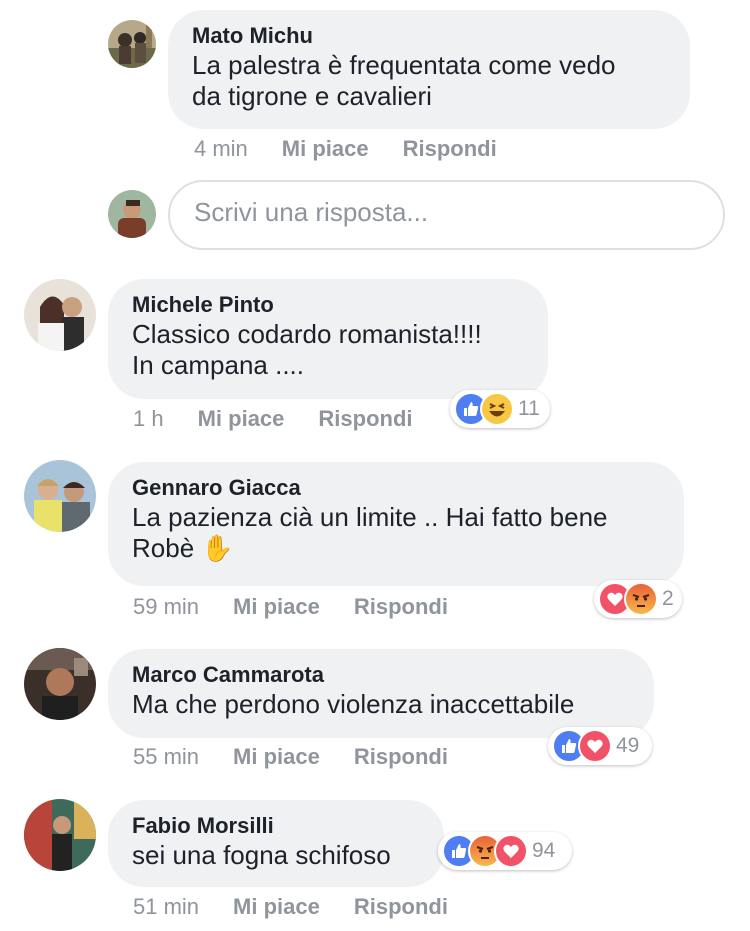 The height and width of the screenshot is (931, 750). What do you see at coordinates (166, 907) in the screenshot?
I see `comment-time: 51 min` at bounding box center [166, 907].